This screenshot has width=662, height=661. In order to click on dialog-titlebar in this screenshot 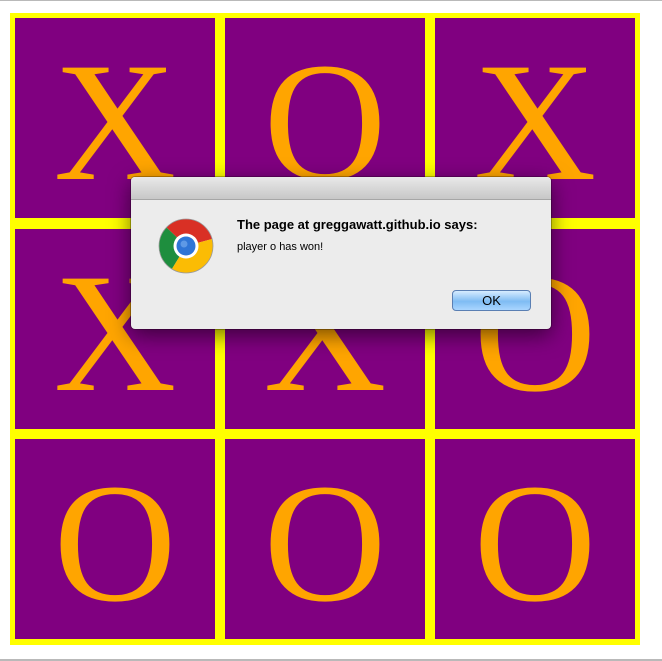, I will do `click(341, 188)`.